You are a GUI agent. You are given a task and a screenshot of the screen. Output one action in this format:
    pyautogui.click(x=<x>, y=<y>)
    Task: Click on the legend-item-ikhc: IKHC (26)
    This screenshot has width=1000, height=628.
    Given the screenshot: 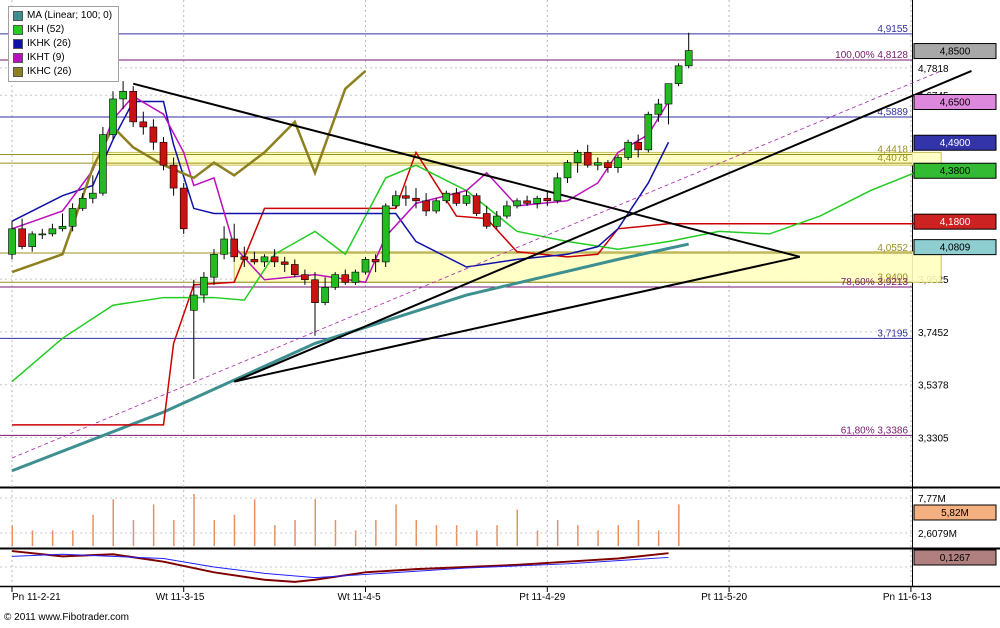 What is the action you would take?
    pyautogui.click(x=62, y=72)
    